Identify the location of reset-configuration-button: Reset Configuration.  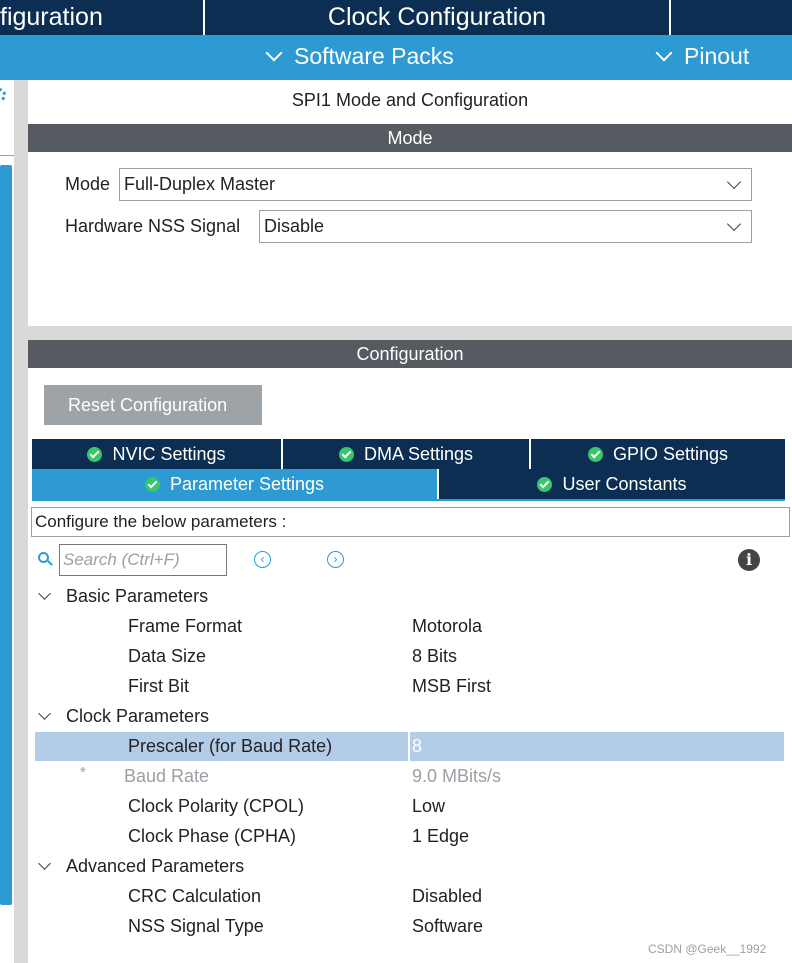
(153, 405).